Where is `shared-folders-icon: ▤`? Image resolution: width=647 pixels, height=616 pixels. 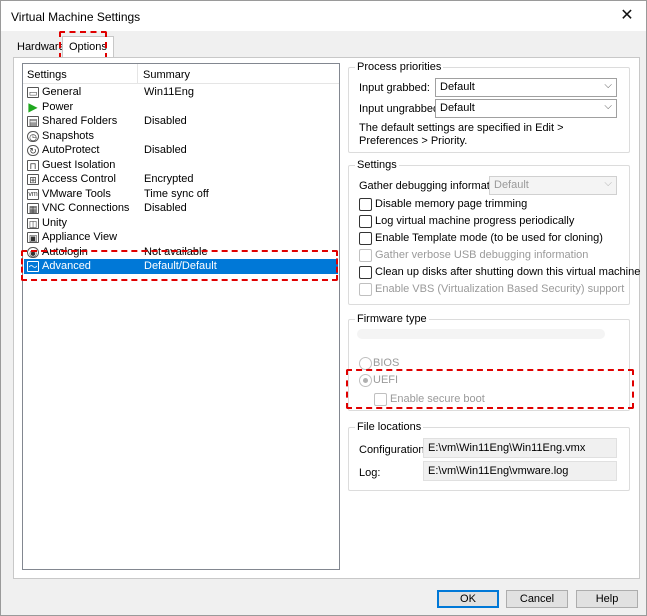 shared-folders-icon: ▤ is located at coordinates (33, 121).